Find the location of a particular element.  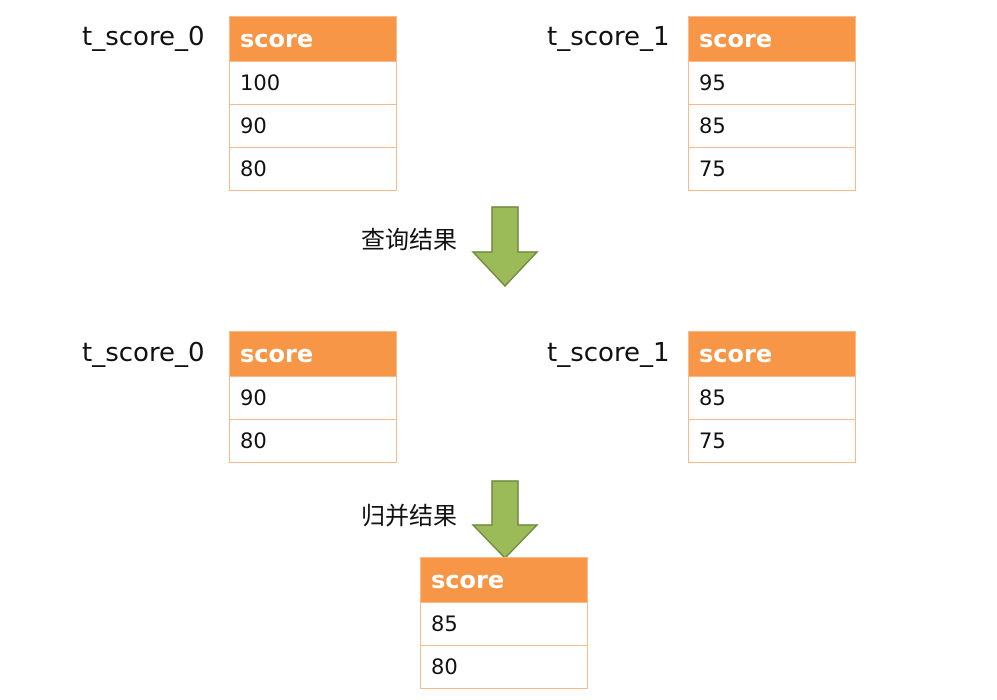

arrow-label: 归并结果 is located at coordinates (409, 516).